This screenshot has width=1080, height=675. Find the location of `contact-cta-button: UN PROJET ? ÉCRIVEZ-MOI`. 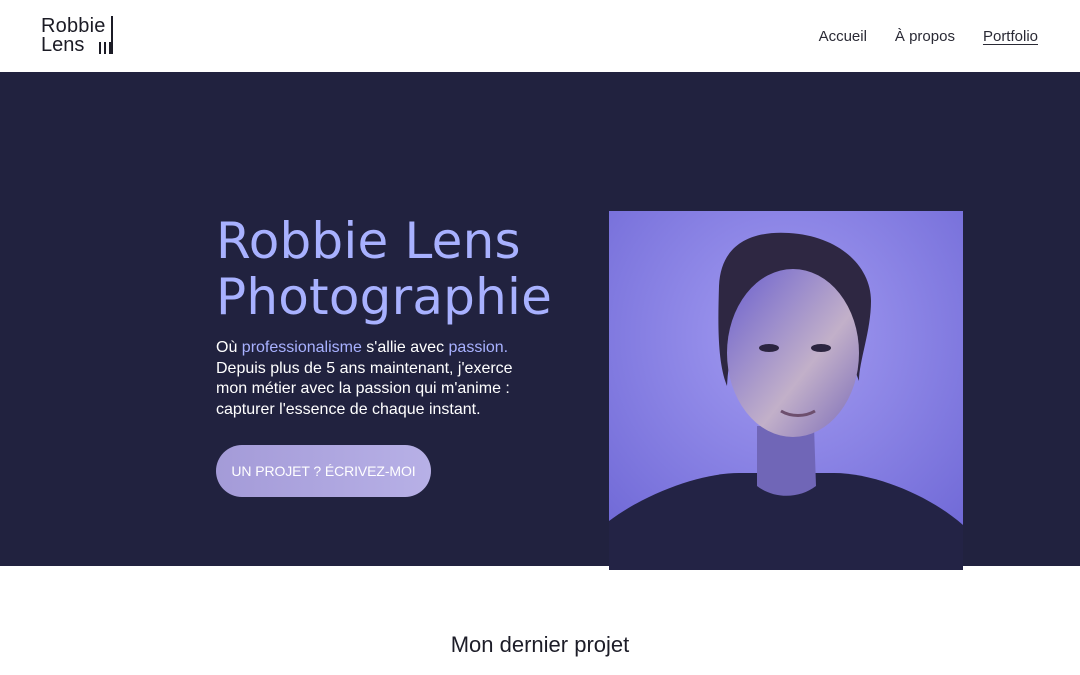

contact-cta-button: UN PROJET ? ÉCRIVEZ-MOI is located at coordinates (323, 471).